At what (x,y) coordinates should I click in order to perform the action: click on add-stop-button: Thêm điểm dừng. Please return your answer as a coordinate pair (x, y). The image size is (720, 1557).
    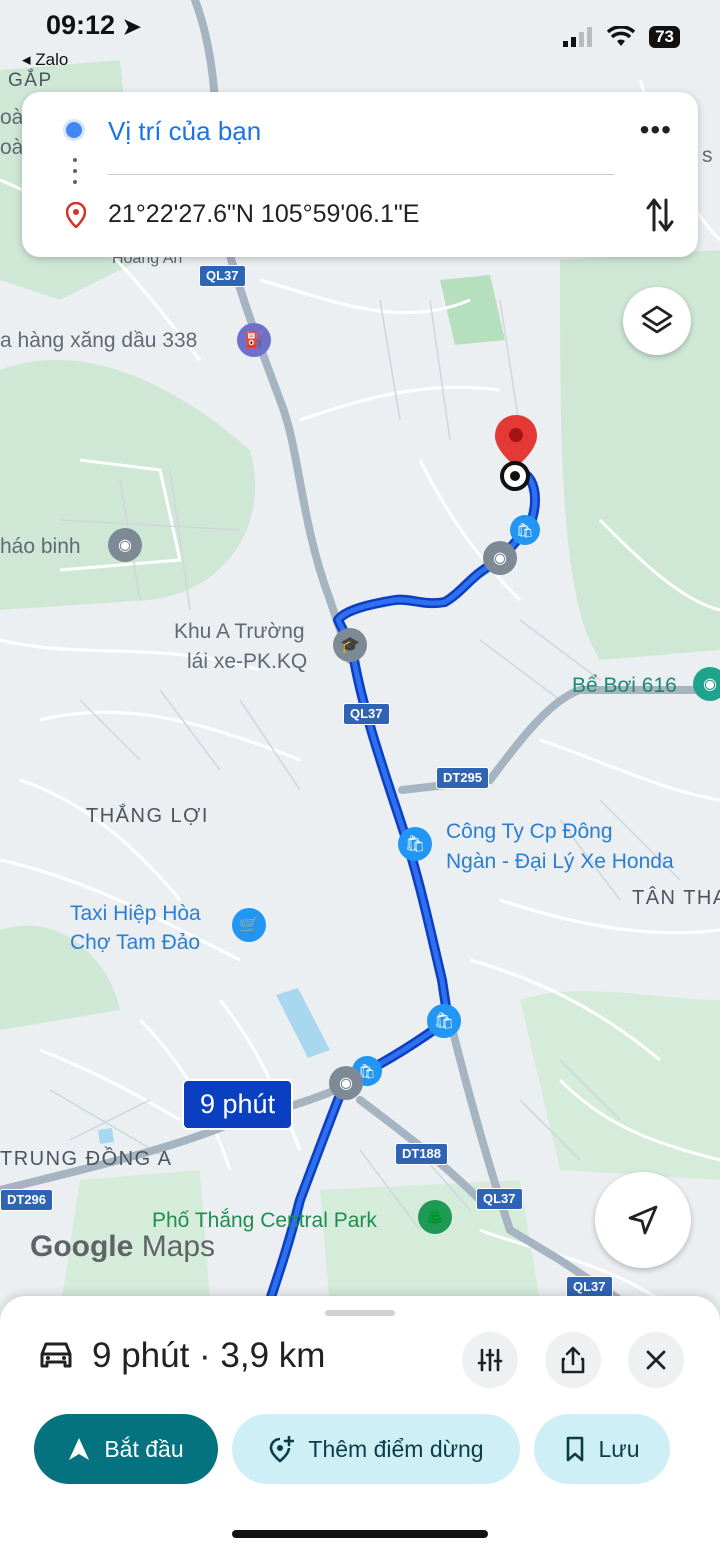
    Looking at the image, I should click on (376, 1449).